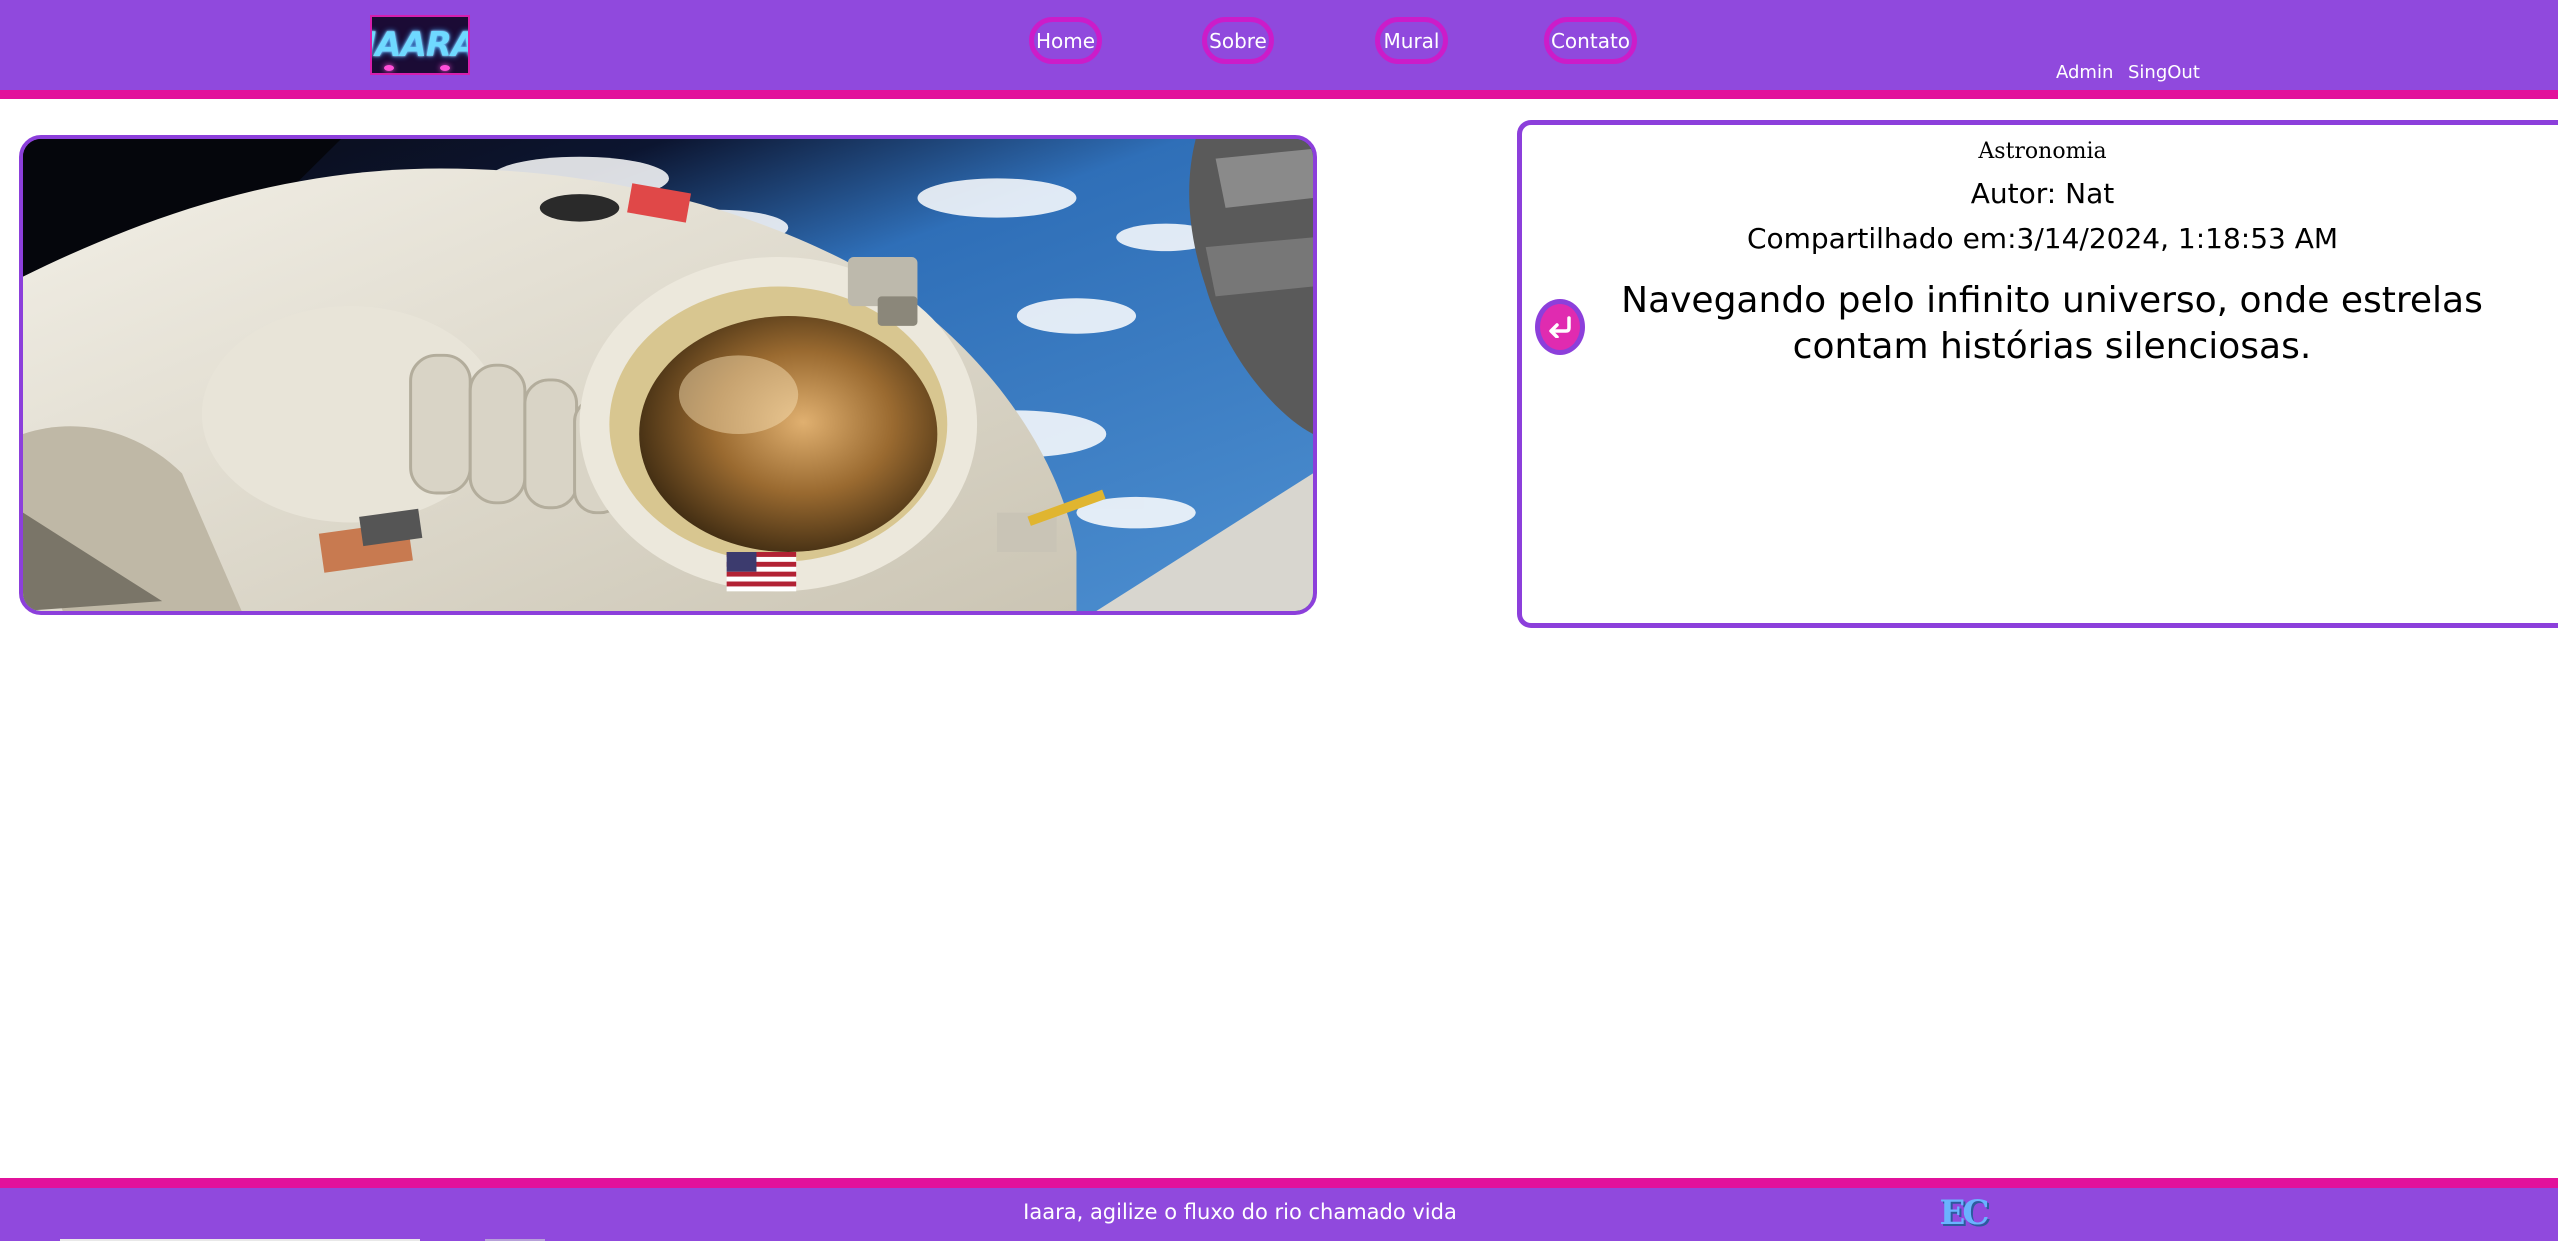 This screenshot has height=1241, width=2558. What do you see at coordinates (2042, 238) in the screenshot?
I see `post-shared-date: Compartilhado em:3/14/2024, 1:18:53 AM` at bounding box center [2042, 238].